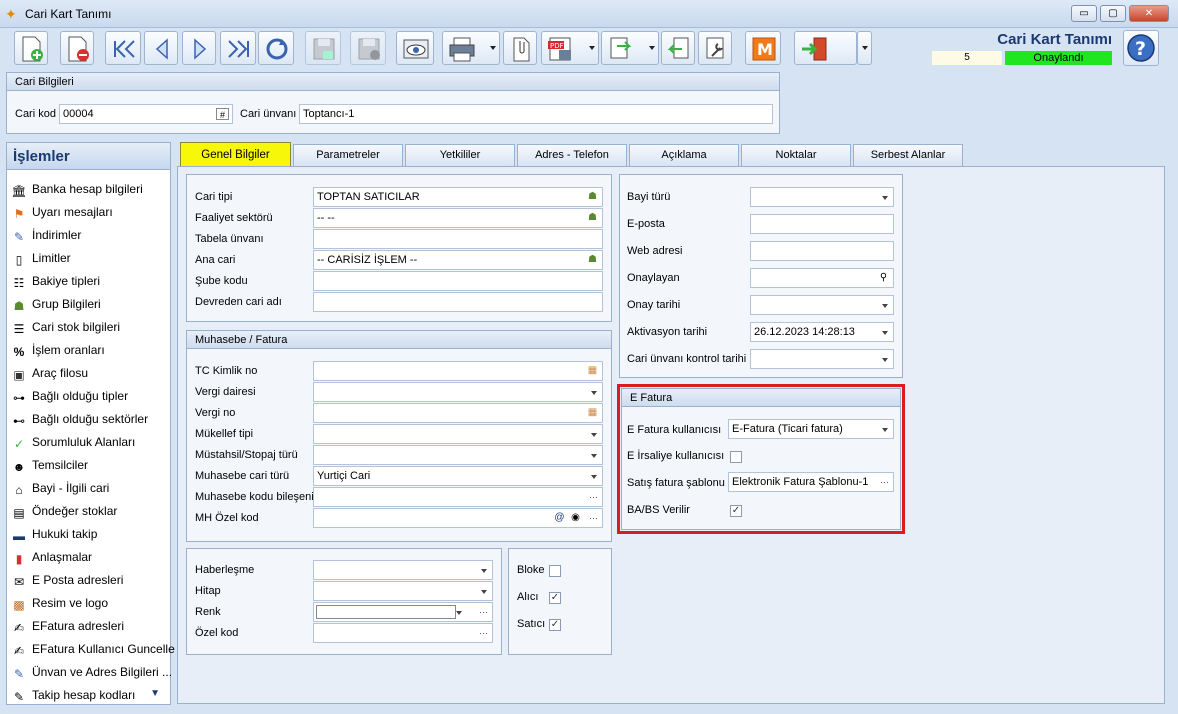 The image size is (1178, 714). What do you see at coordinates (155, 693) in the screenshot?
I see `sidebar-scroll-down-icon: ▼` at bounding box center [155, 693].